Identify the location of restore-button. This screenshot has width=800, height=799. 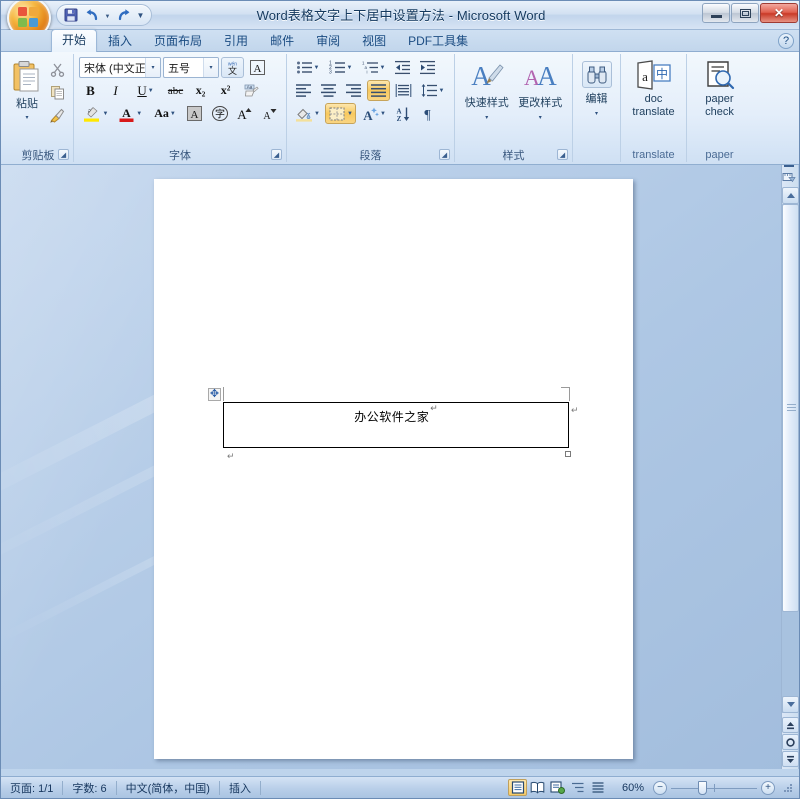
(745, 13).